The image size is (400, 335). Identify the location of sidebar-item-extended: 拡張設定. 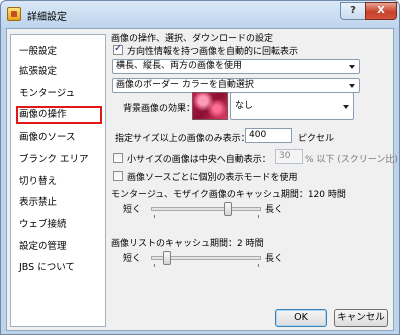
(59, 72).